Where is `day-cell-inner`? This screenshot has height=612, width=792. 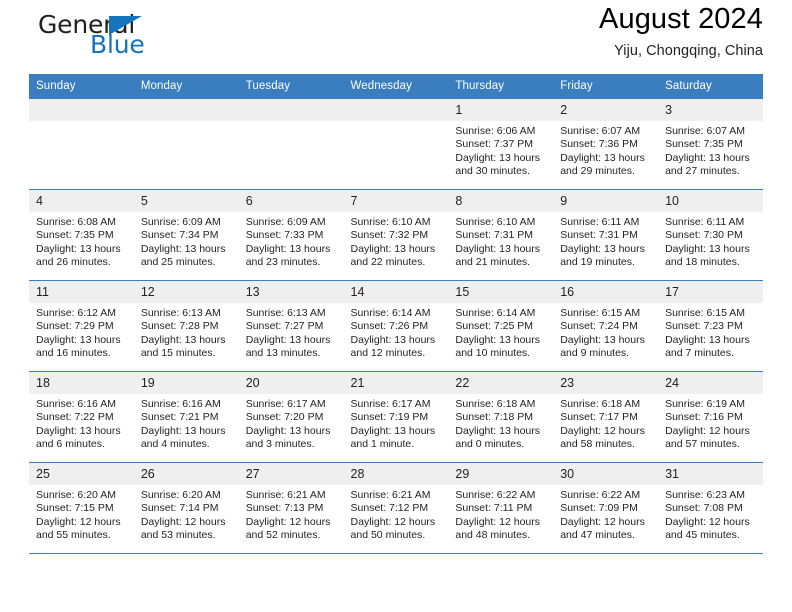
day-cell-inner is located at coordinates (396, 144).